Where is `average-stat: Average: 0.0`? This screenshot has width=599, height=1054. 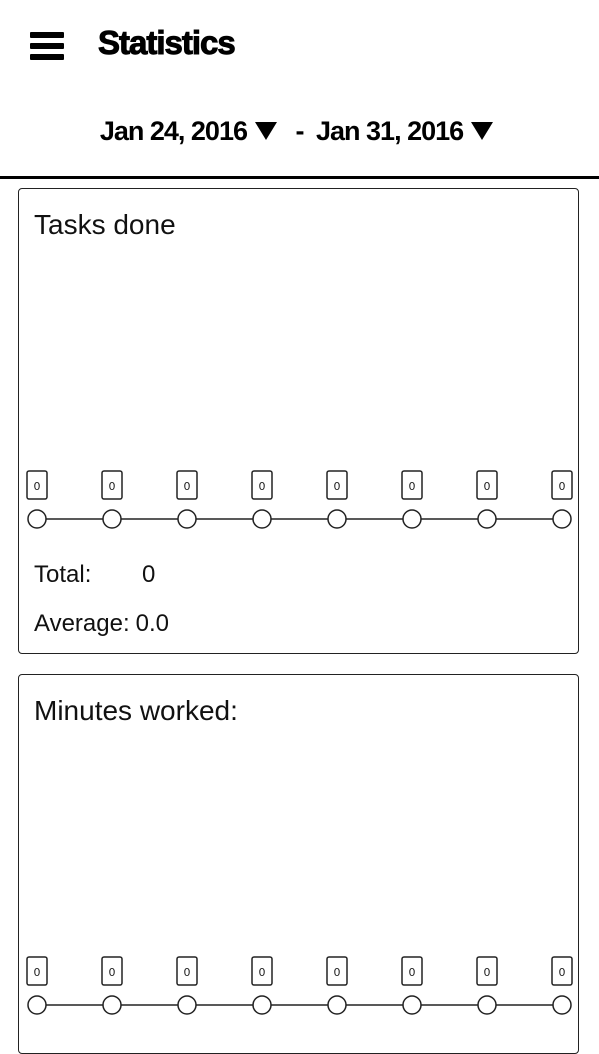
average-stat: Average: 0.0 is located at coordinates (101, 624).